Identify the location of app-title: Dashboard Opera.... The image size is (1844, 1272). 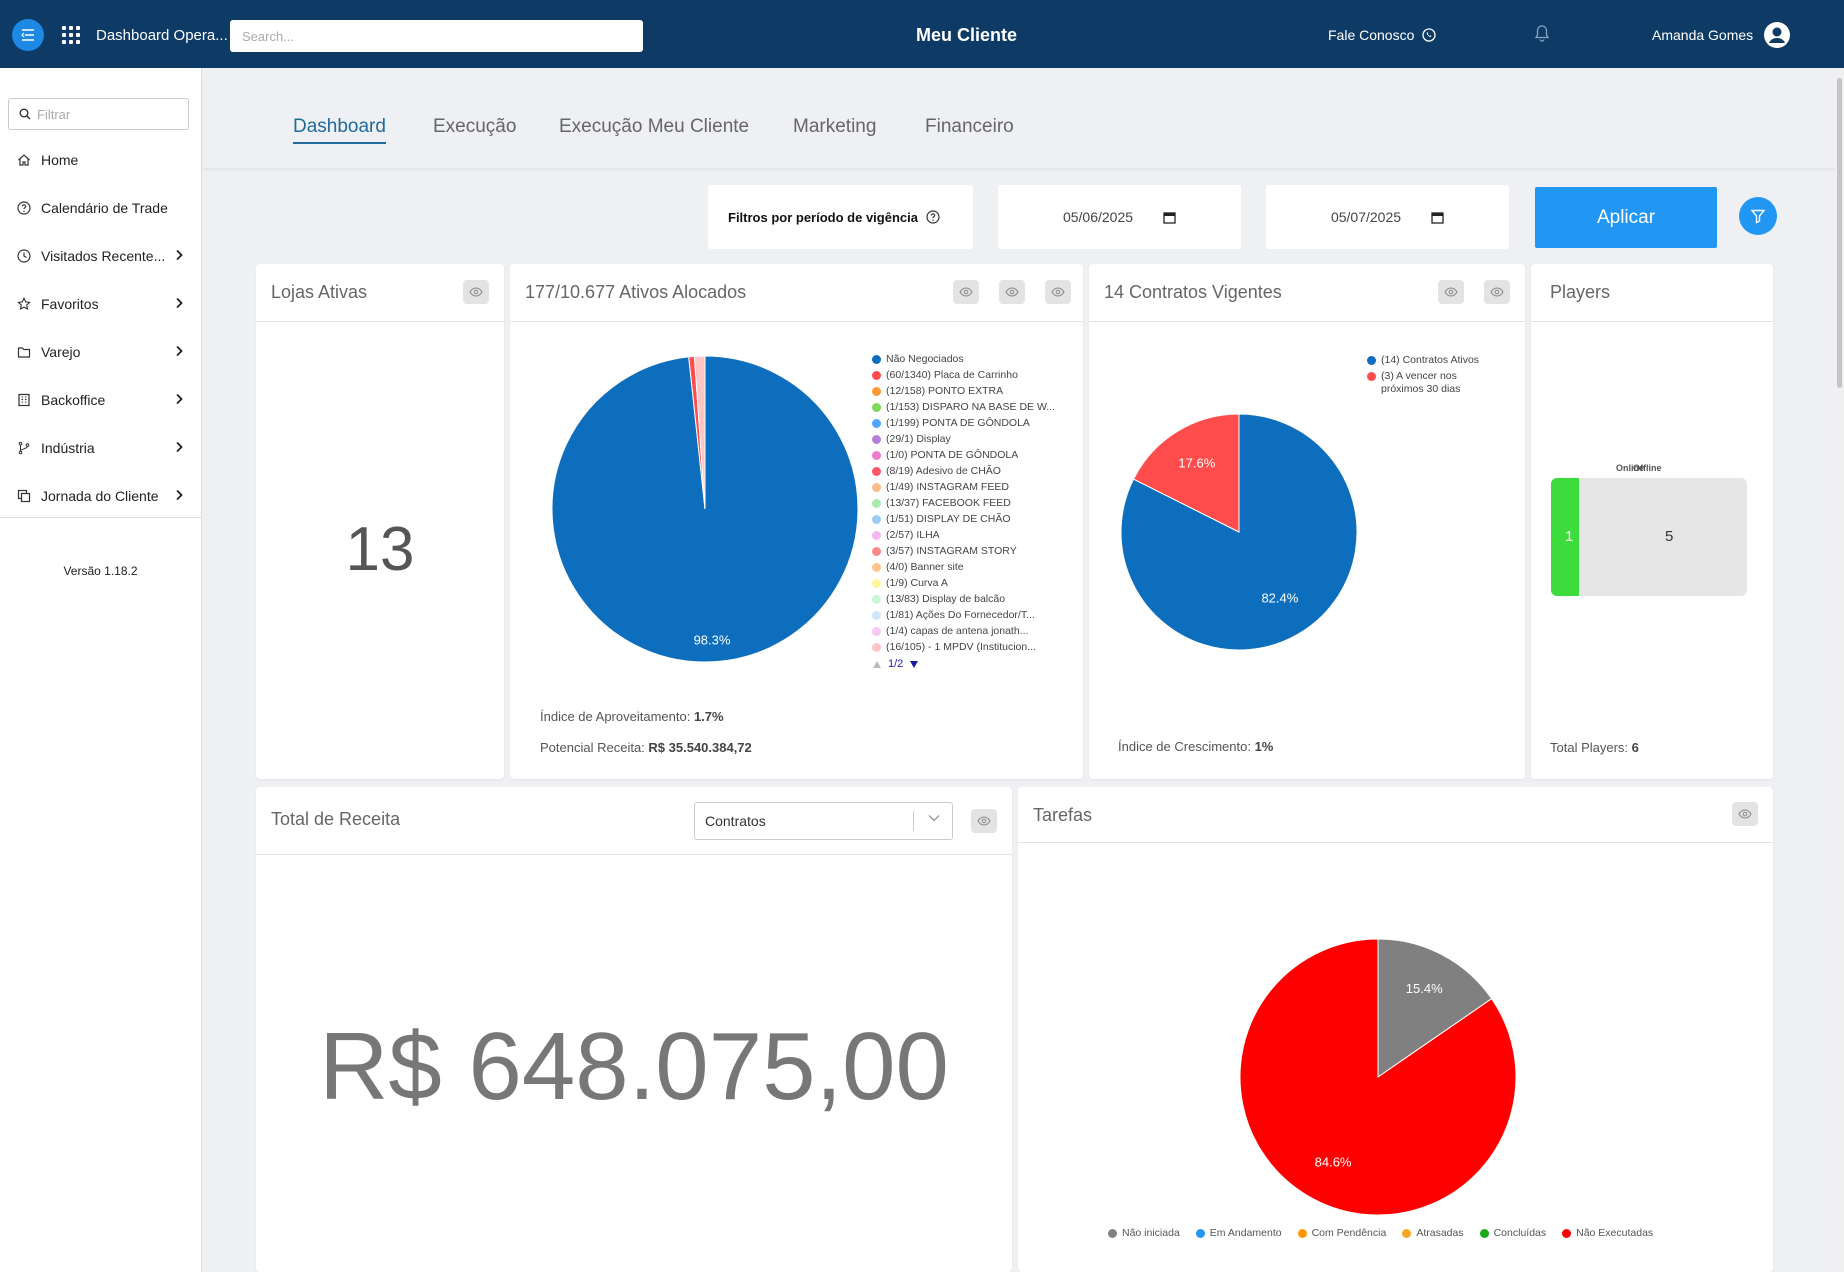
(162, 35).